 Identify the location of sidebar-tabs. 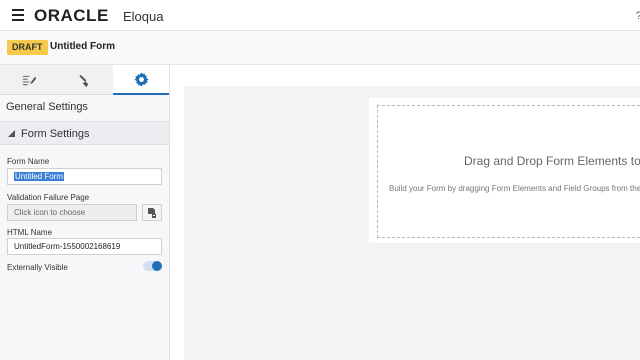
(84, 80).